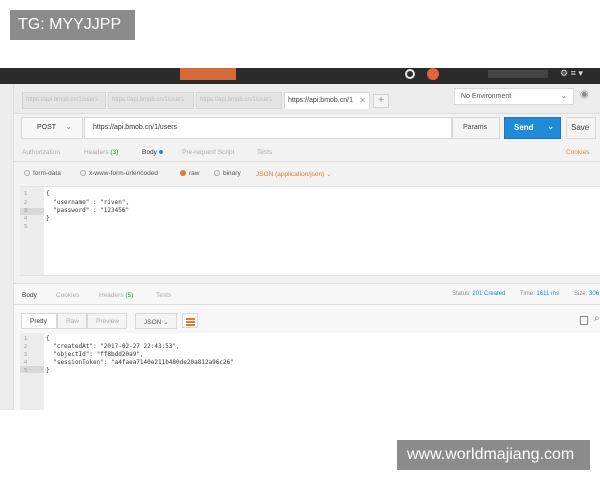 This screenshot has width=600, height=480. I want to click on size-readout: Size: 306, so click(586, 294).